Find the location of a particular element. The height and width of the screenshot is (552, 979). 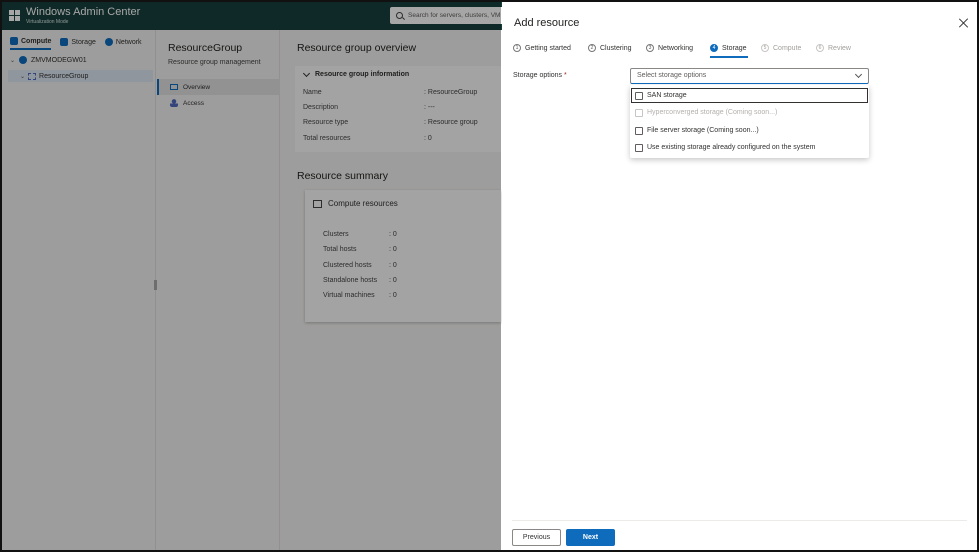

close-icon is located at coordinates (964, 23).